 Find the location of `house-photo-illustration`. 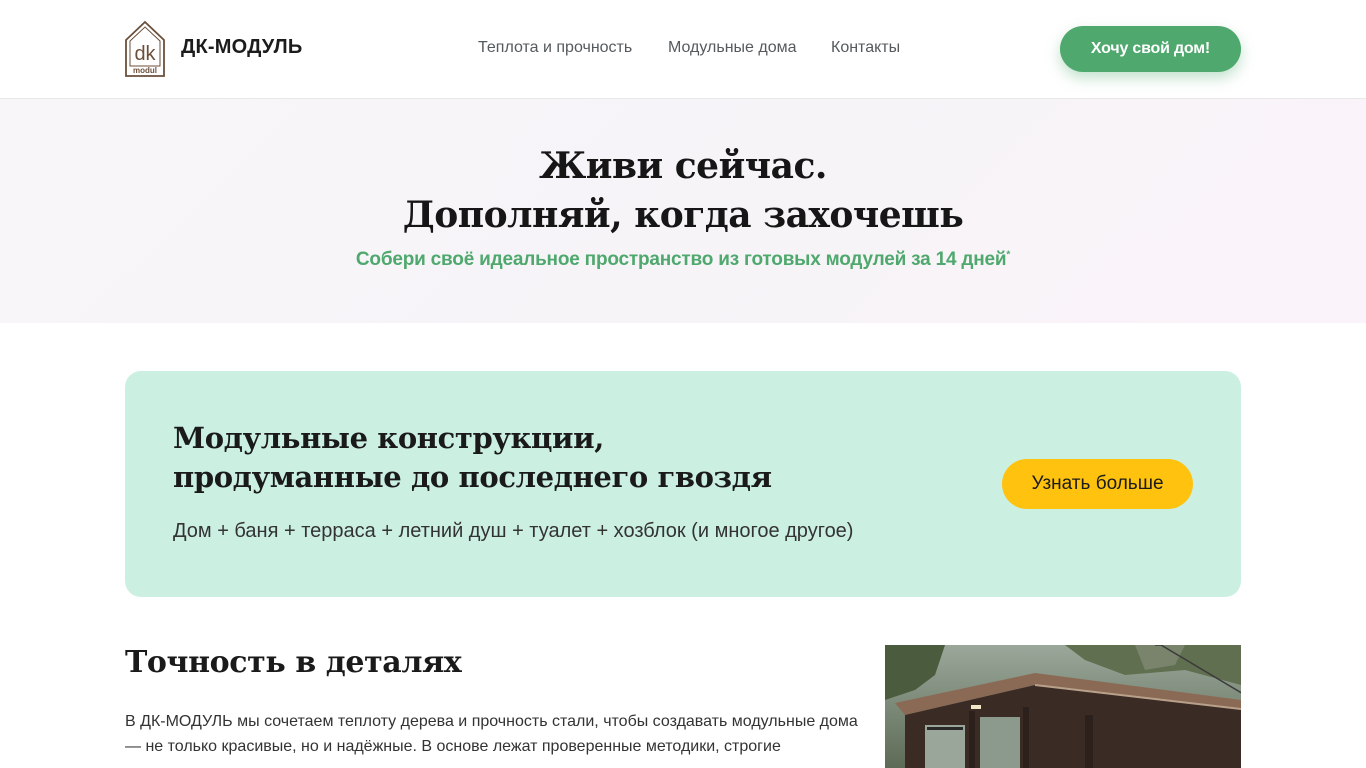

house-photo-illustration is located at coordinates (1063, 706).